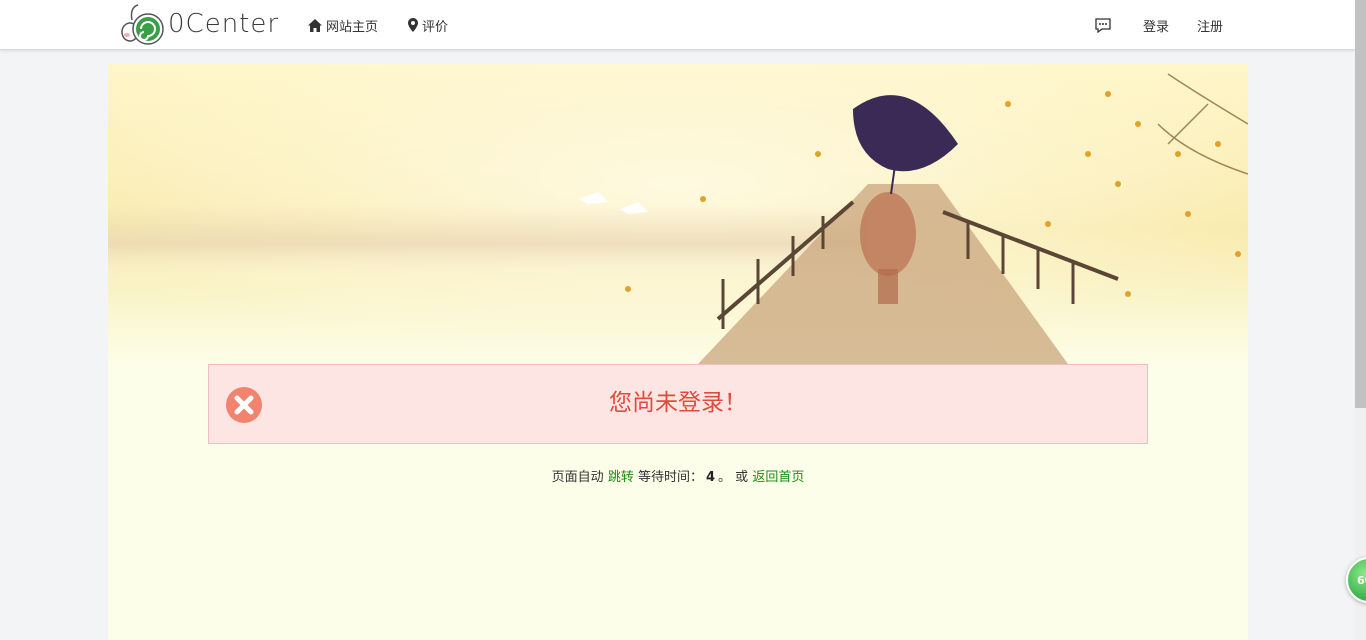 This screenshot has width=1366, height=640. I want to click on brand-logo-link: 0Center, so click(198, 24).